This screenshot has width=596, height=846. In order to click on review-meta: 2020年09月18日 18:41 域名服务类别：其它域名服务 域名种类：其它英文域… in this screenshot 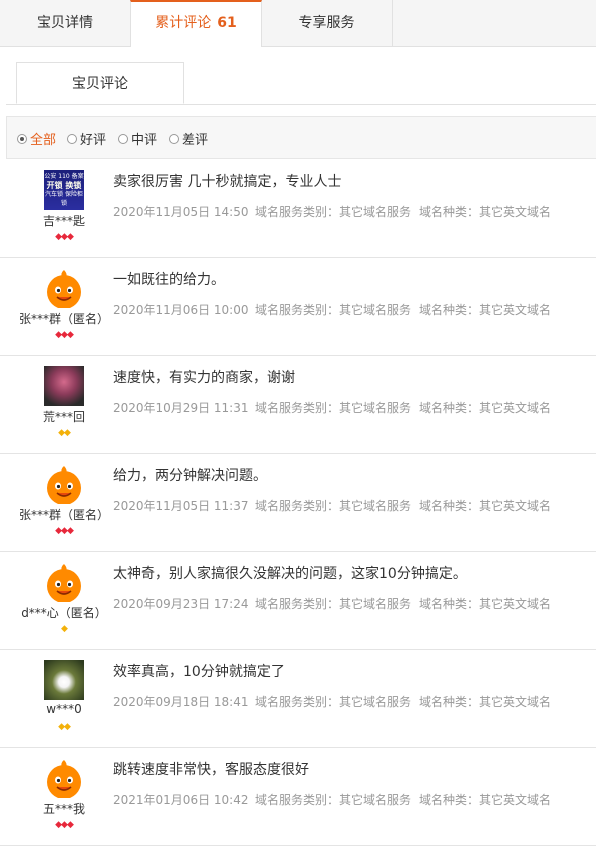, I will do `click(332, 701)`.